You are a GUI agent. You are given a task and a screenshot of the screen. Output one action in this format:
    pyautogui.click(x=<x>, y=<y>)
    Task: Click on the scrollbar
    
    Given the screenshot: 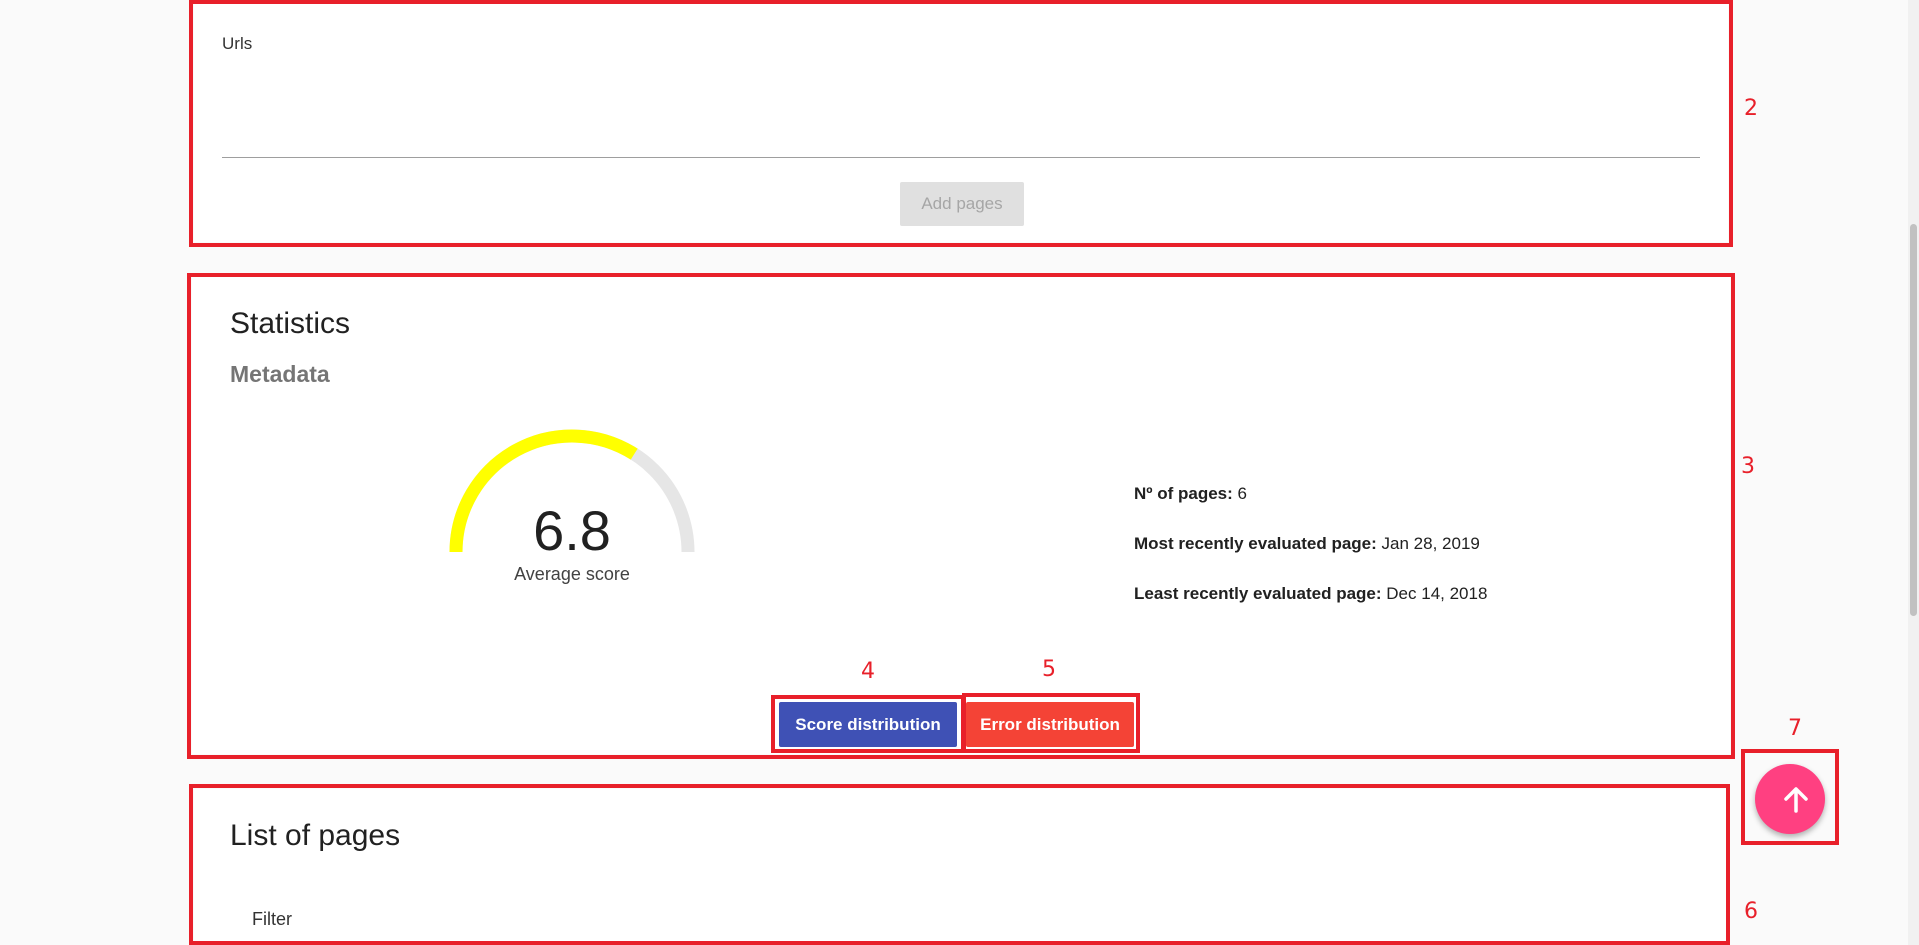 What is the action you would take?
    pyautogui.click(x=1913, y=472)
    